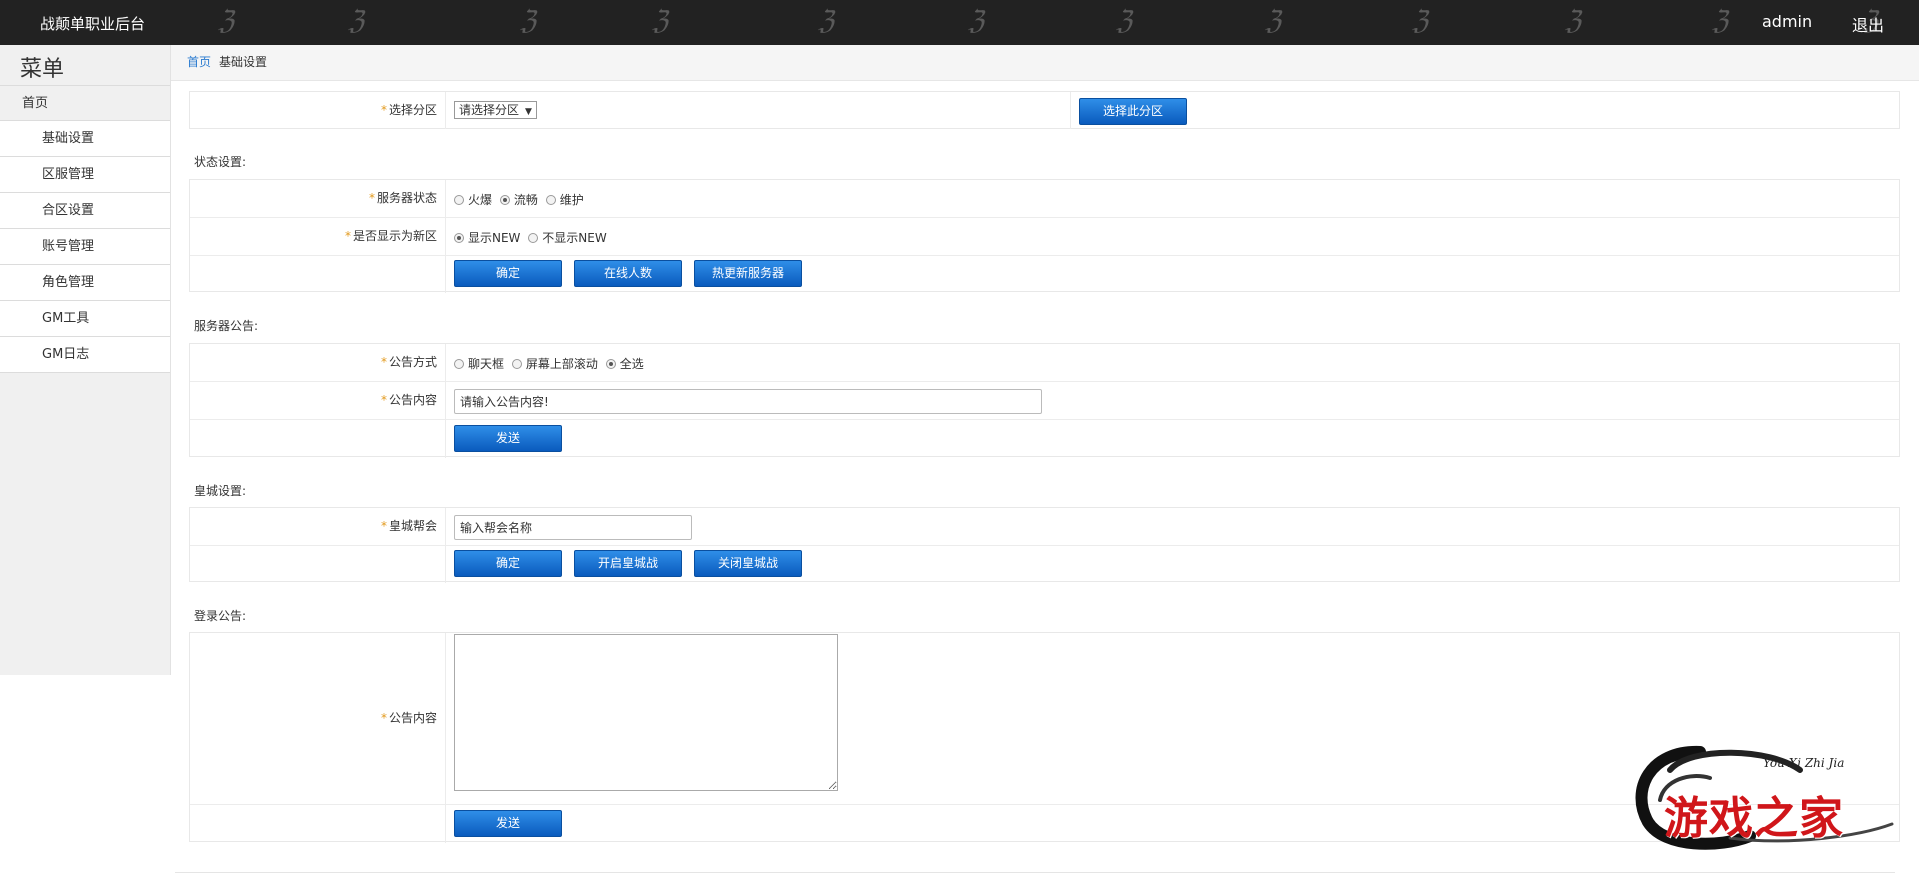 This screenshot has width=1919, height=875. I want to click on radio-show-new-label: 显示NEW, so click(494, 238).